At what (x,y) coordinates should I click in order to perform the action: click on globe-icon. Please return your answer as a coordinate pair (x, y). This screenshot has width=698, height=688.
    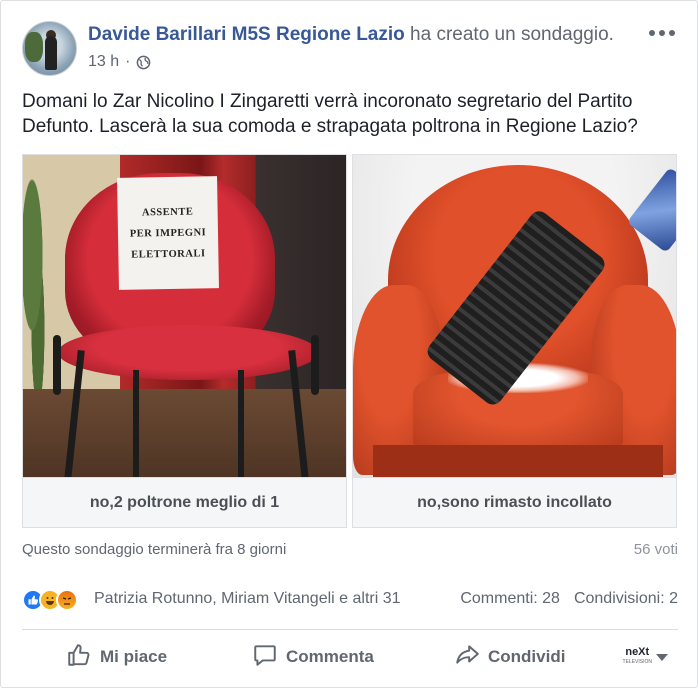
    Looking at the image, I should click on (143, 62).